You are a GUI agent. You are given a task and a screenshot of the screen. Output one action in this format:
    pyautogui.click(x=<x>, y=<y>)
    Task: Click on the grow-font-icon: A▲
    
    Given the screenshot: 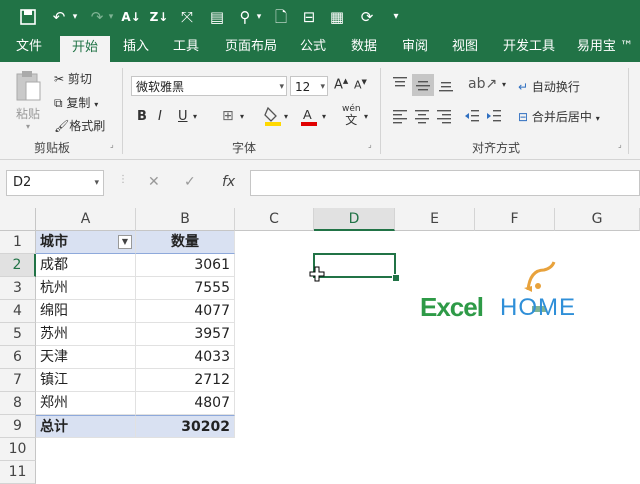 What is the action you would take?
    pyautogui.click(x=341, y=84)
    